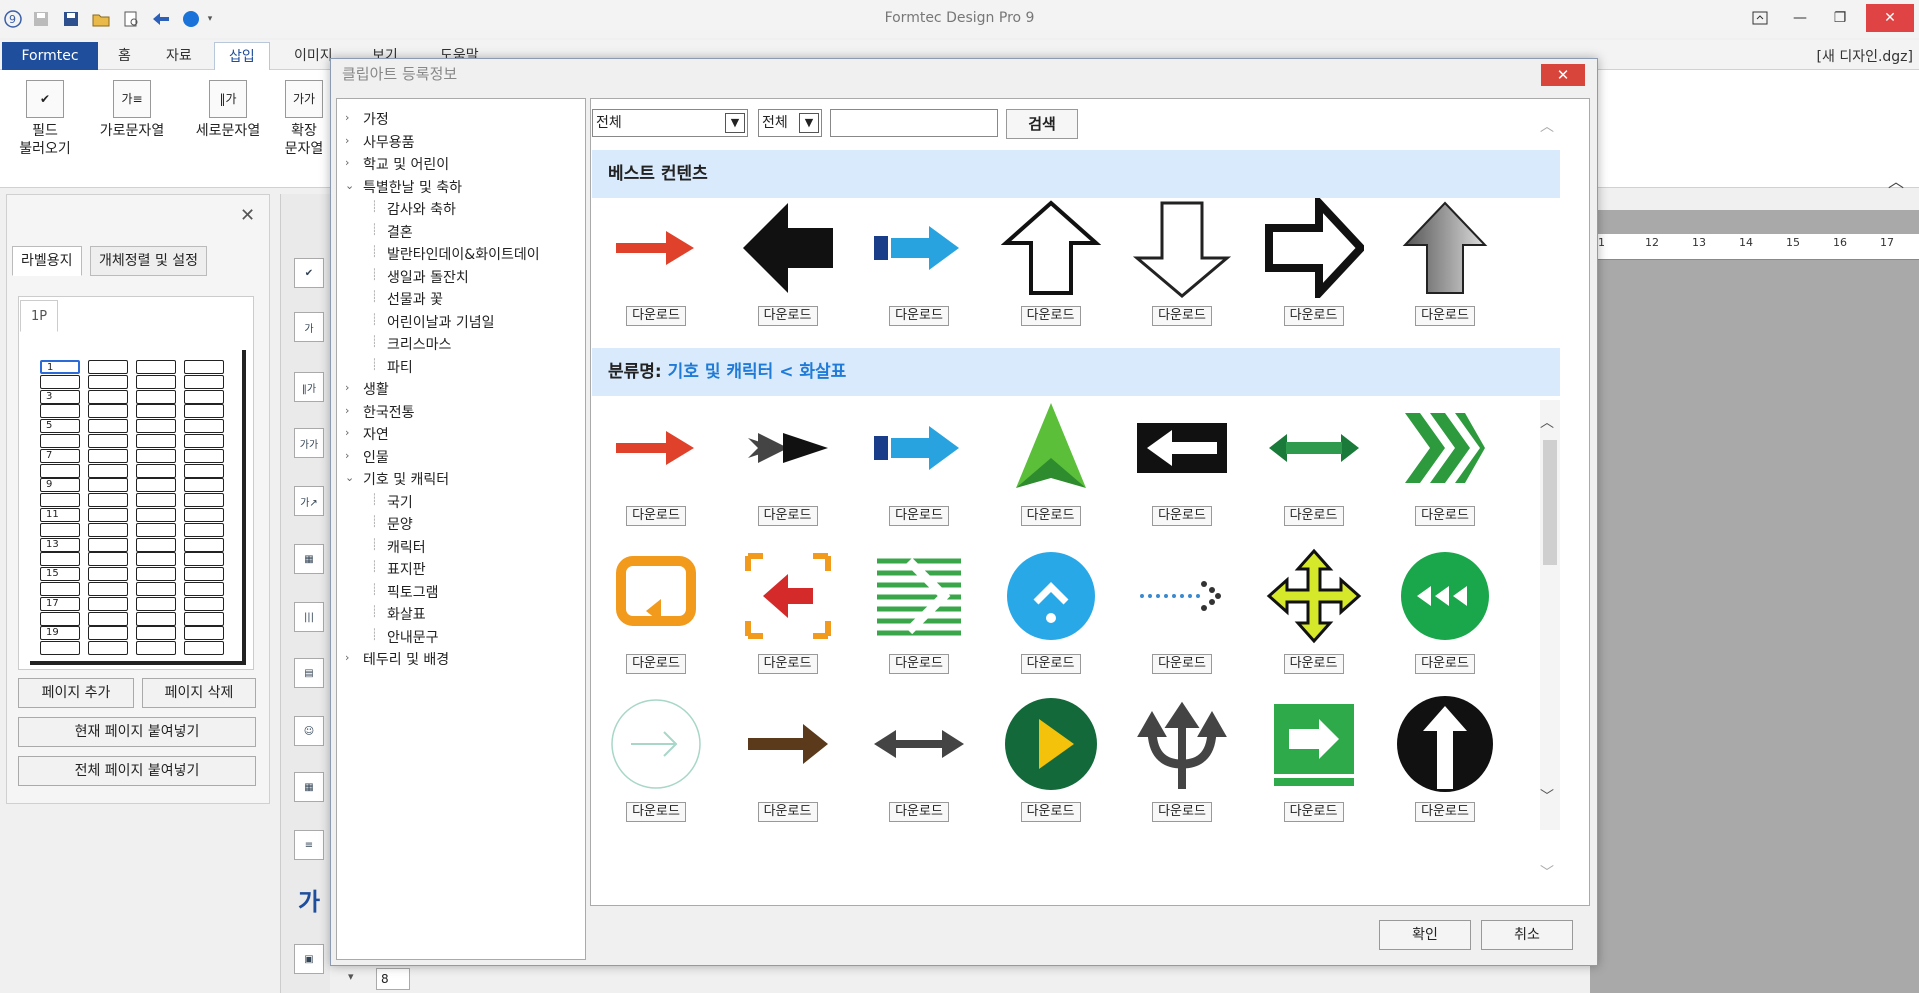  I want to click on cancel-button: 취소, so click(1527, 935).